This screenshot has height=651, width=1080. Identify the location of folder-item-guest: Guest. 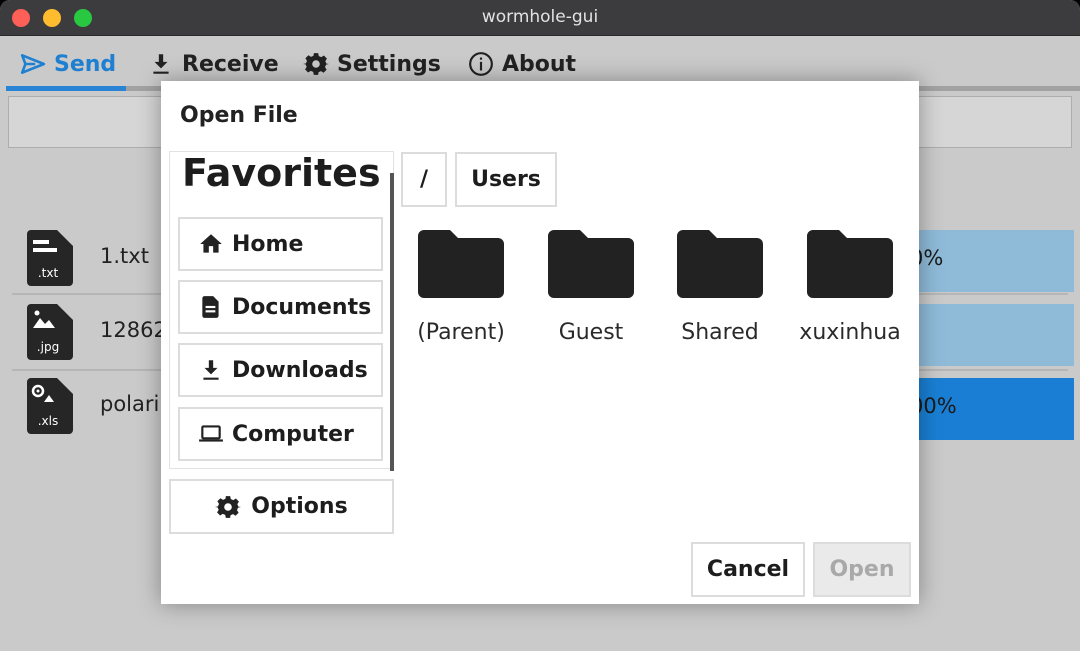
(591, 291).